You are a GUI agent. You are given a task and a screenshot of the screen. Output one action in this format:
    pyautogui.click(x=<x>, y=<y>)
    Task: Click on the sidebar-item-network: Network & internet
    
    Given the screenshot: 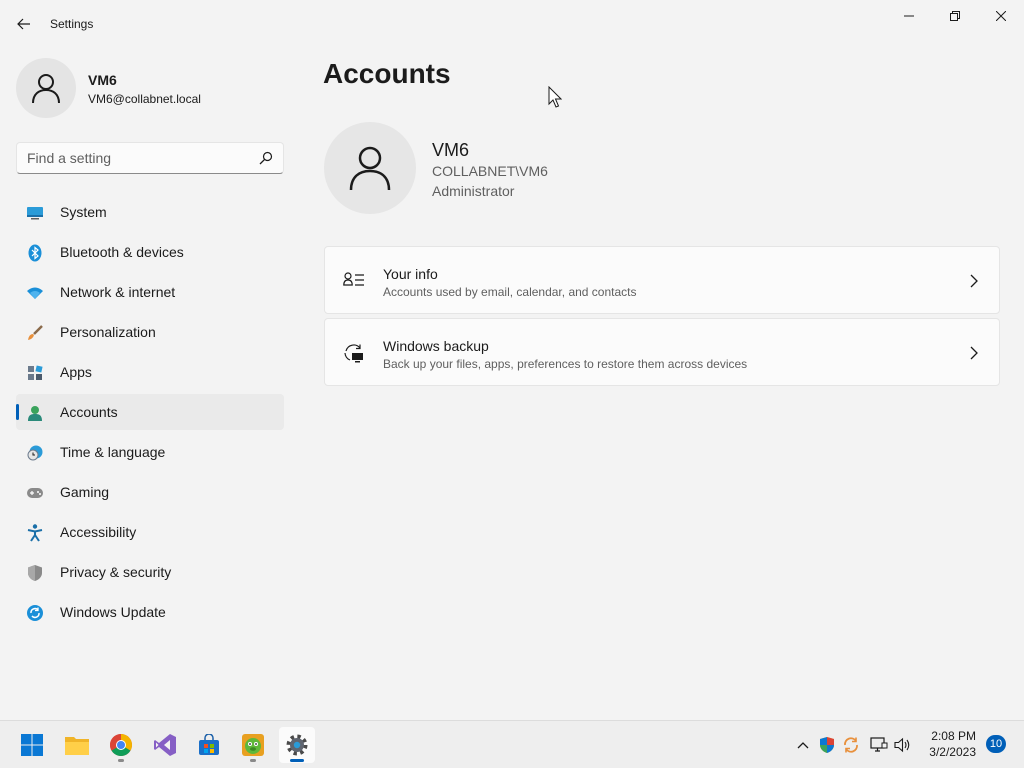 What is the action you would take?
    pyautogui.click(x=150, y=292)
    